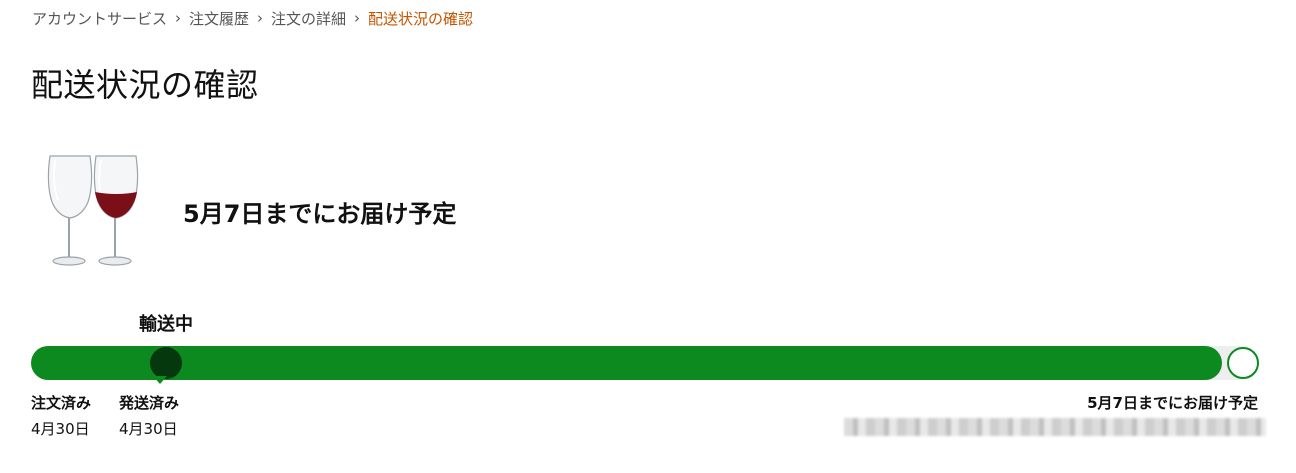 The image size is (1296, 473). What do you see at coordinates (166, 324) in the screenshot?
I see `shipment-status-label: 輸送中` at bounding box center [166, 324].